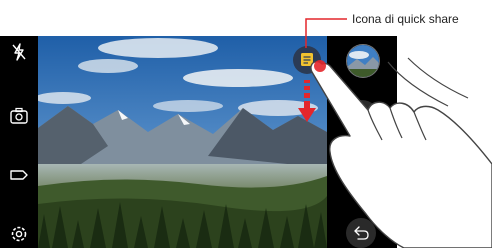 This screenshot has width=492, height=248. I want to click on back-arrow-icon, so click(361, 233).